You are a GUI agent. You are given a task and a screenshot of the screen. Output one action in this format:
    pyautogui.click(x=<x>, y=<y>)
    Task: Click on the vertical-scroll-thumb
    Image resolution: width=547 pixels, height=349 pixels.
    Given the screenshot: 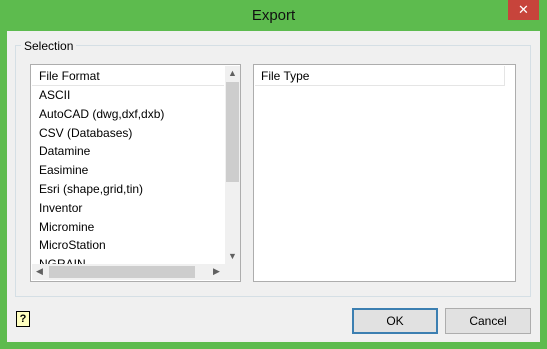 What is the action you would take?
    pyautogui.click(x=232, y=132)
    